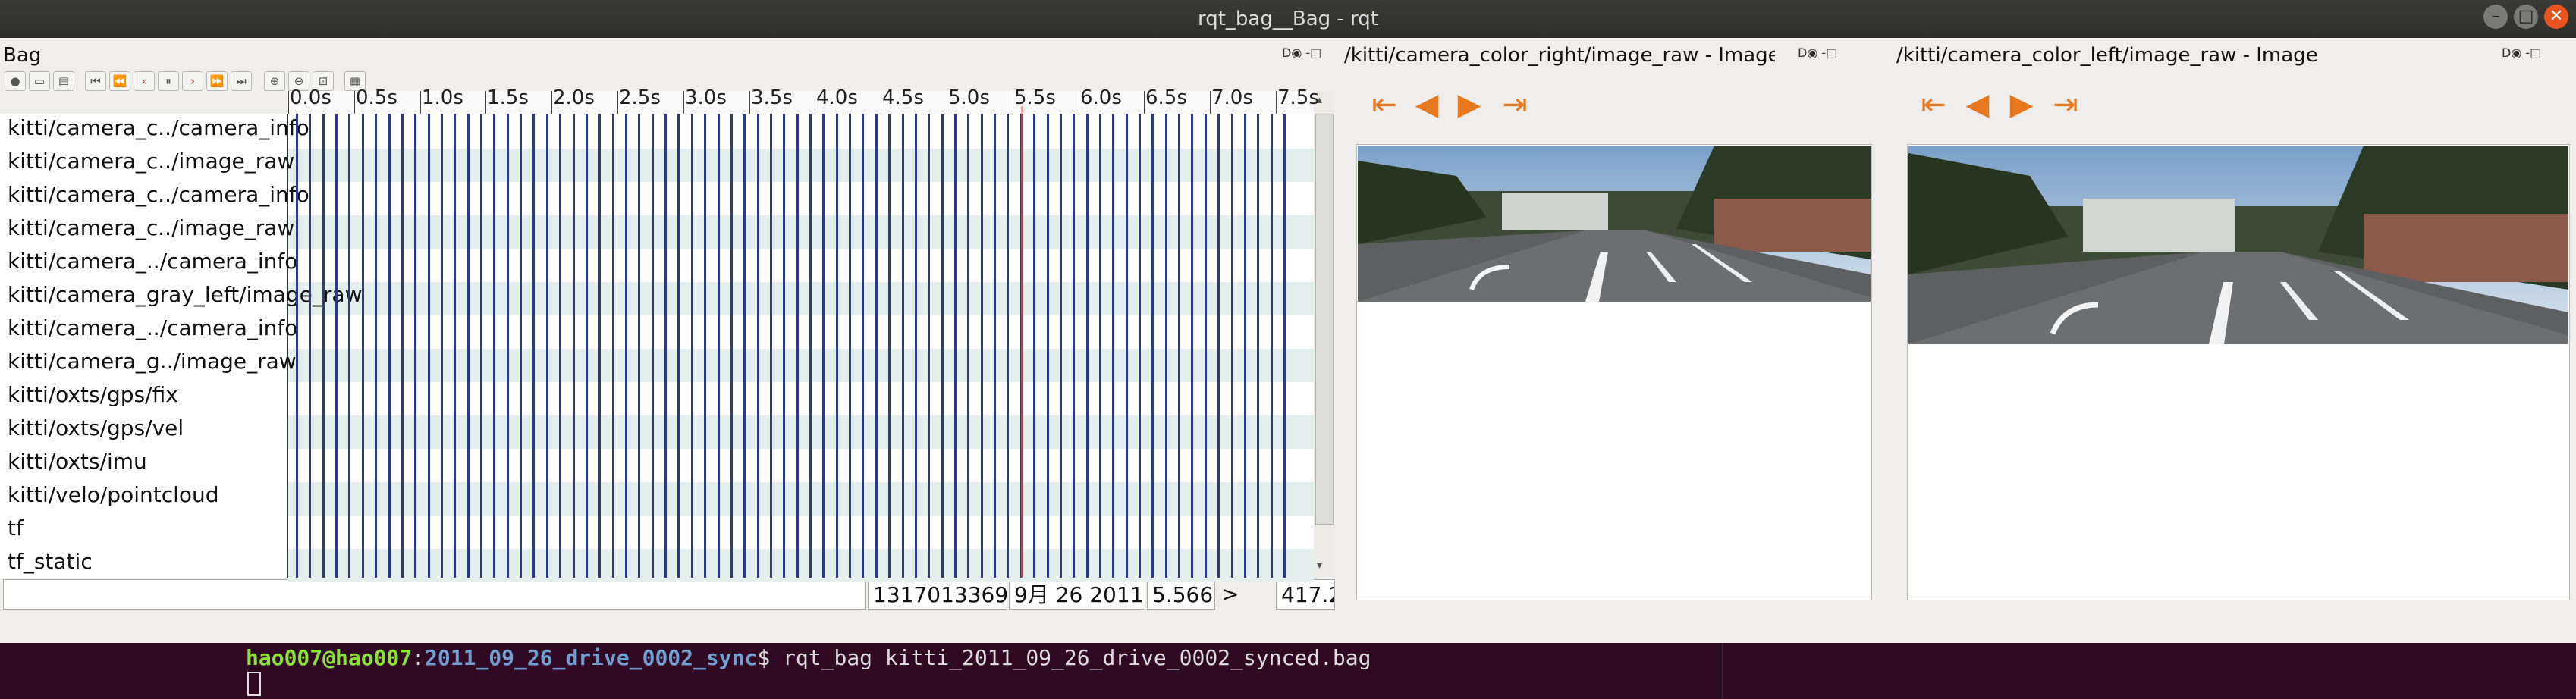 The height and width of the screenshot is (699, 2576). Describe the element at coordinates (1288, 19) in the screenshot. I see `window-title: rqt_bag__Bag - rqt` at that location.